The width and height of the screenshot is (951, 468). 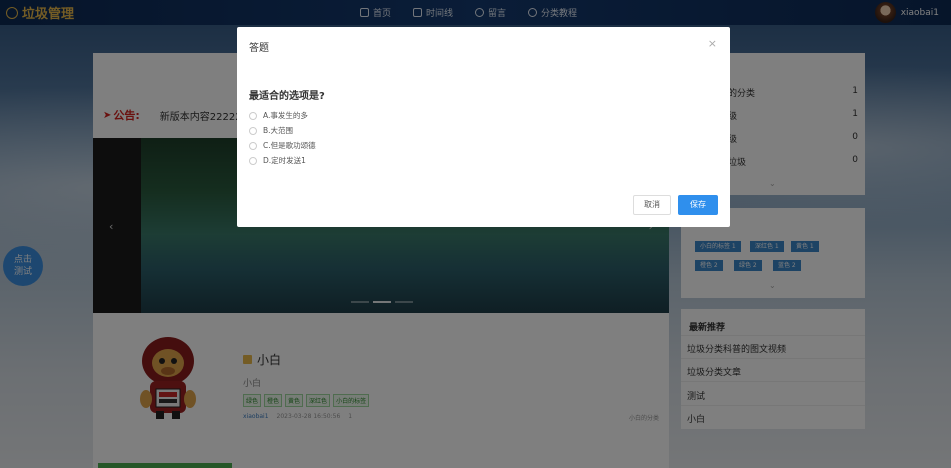 I want to click on answer-option-b: B.大范围, so click(x=271, y=130).